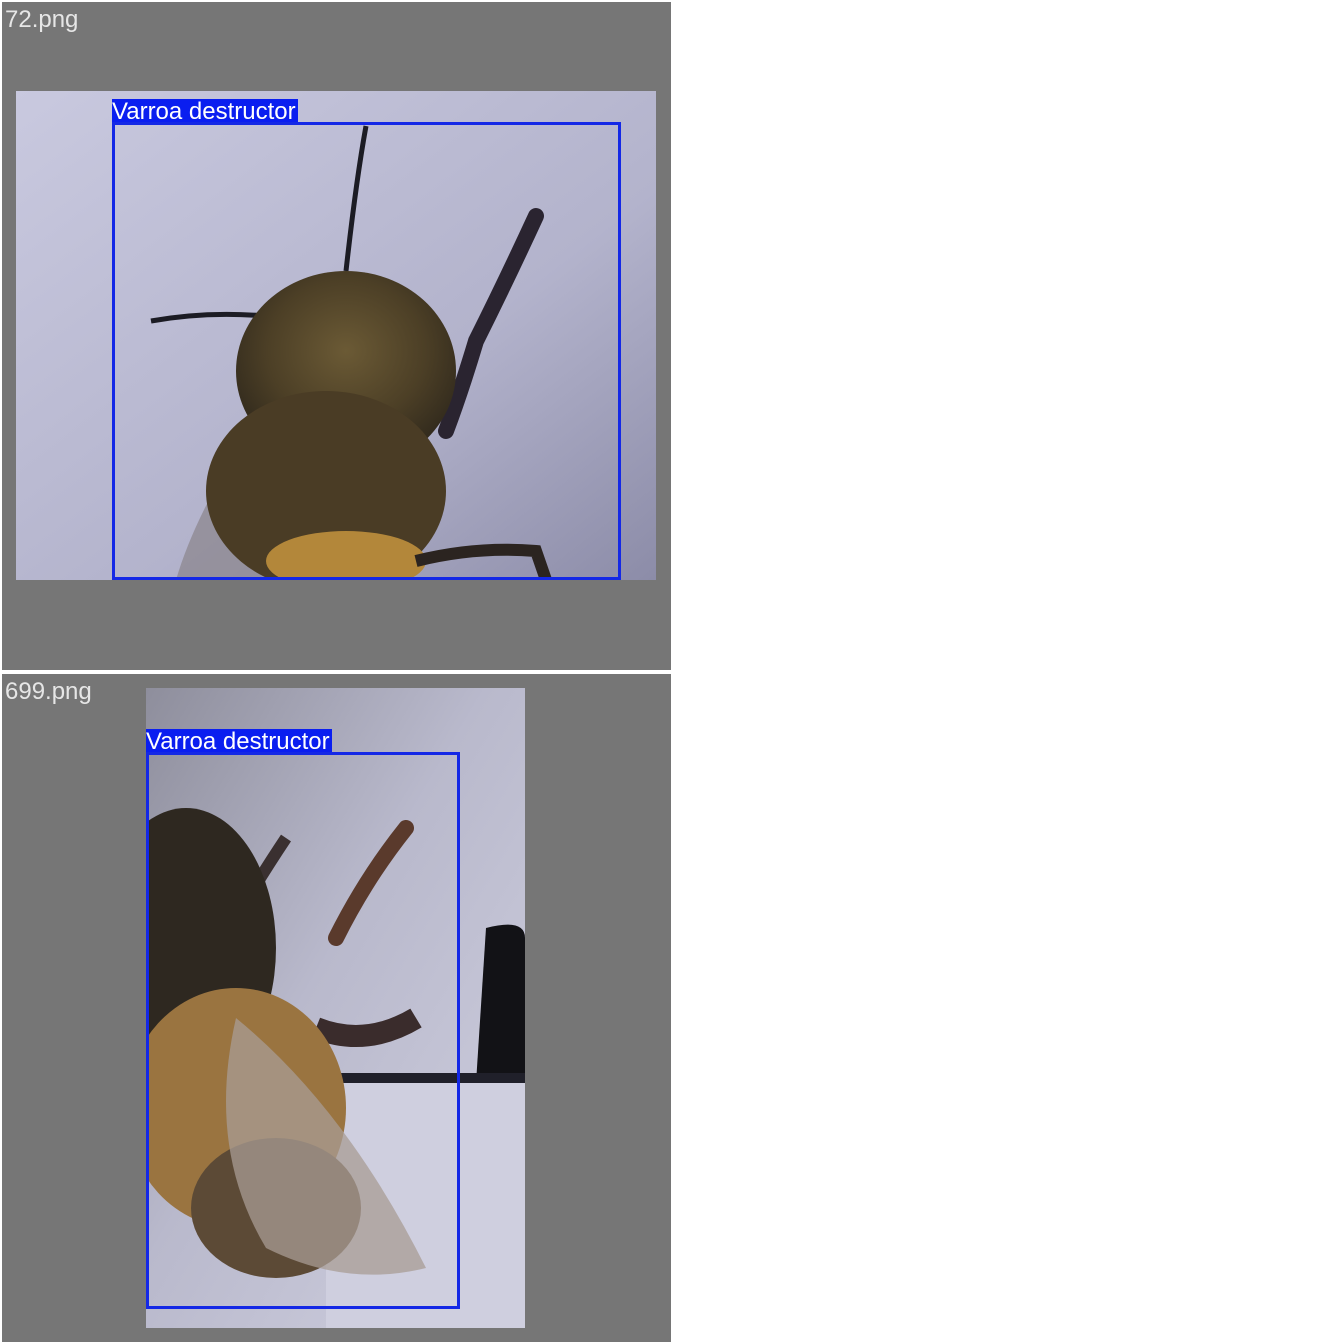  Describe the element at coordinates (42, 19) in the screenshot. I see `filename-label: 72.png` at that location.